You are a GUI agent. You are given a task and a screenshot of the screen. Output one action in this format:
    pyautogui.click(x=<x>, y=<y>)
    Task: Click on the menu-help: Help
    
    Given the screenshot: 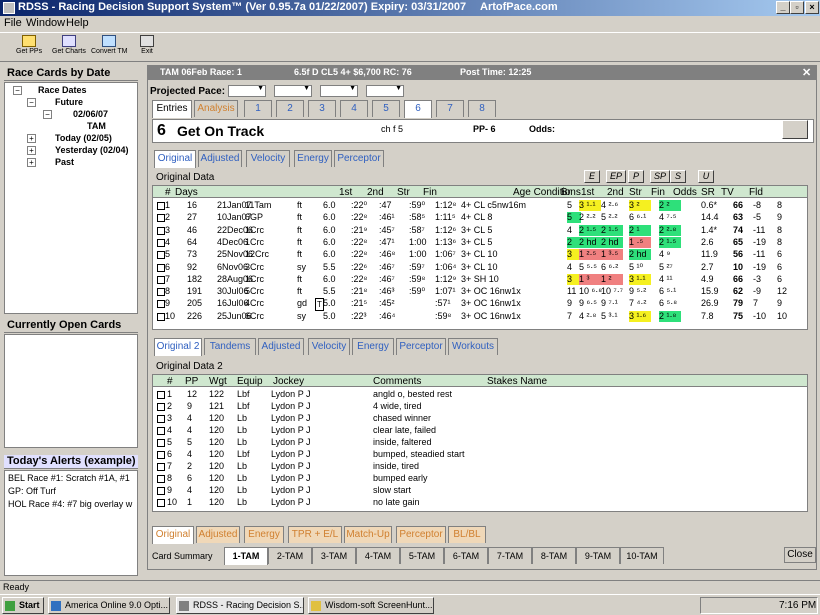 What is the action you would take?
    pyautogui.click(x=77, y=23)
    